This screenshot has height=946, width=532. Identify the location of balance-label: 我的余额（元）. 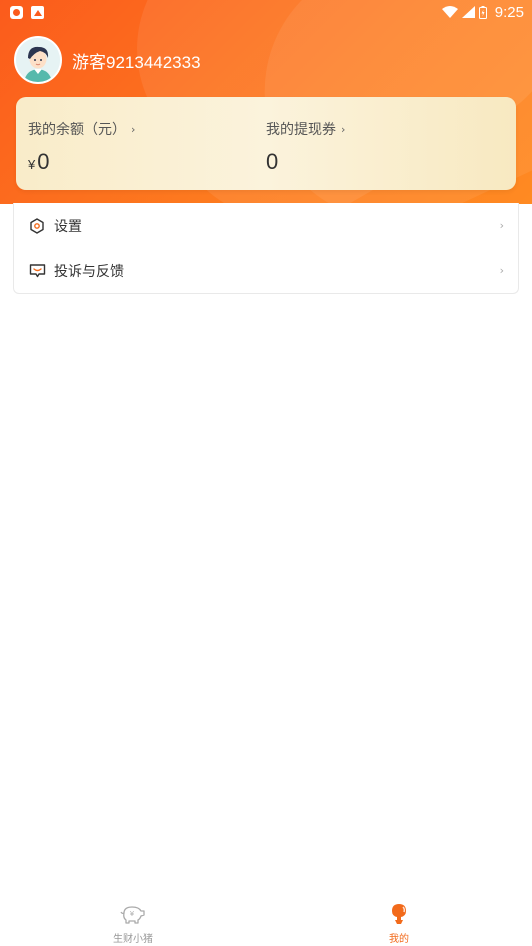
(77, 130).